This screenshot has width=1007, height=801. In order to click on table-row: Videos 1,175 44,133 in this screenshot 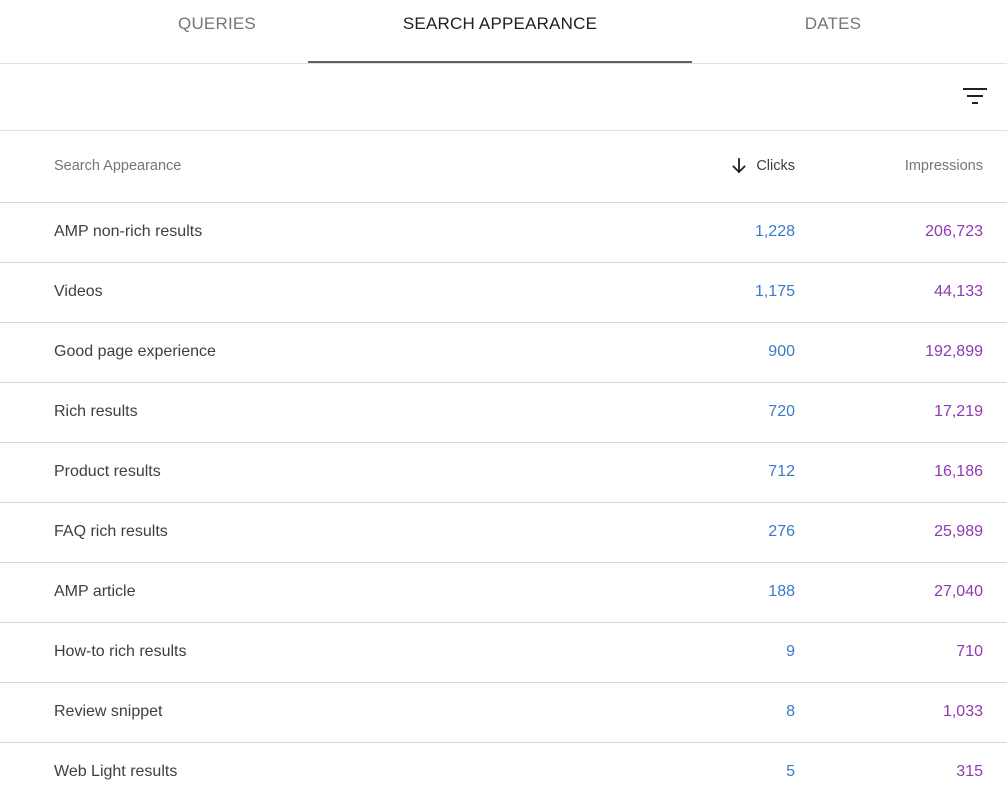, I will do `click(503, 293)`.